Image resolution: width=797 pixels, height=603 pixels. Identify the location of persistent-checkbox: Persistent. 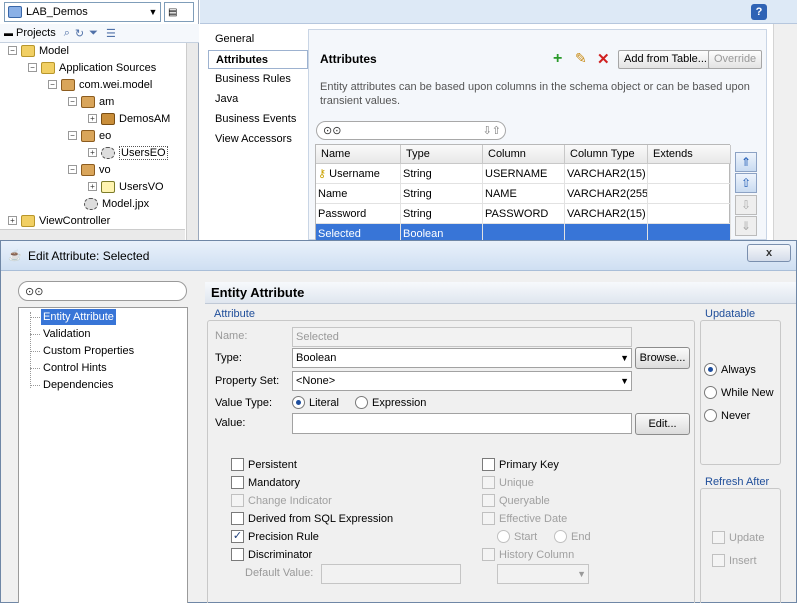
(264, 464).